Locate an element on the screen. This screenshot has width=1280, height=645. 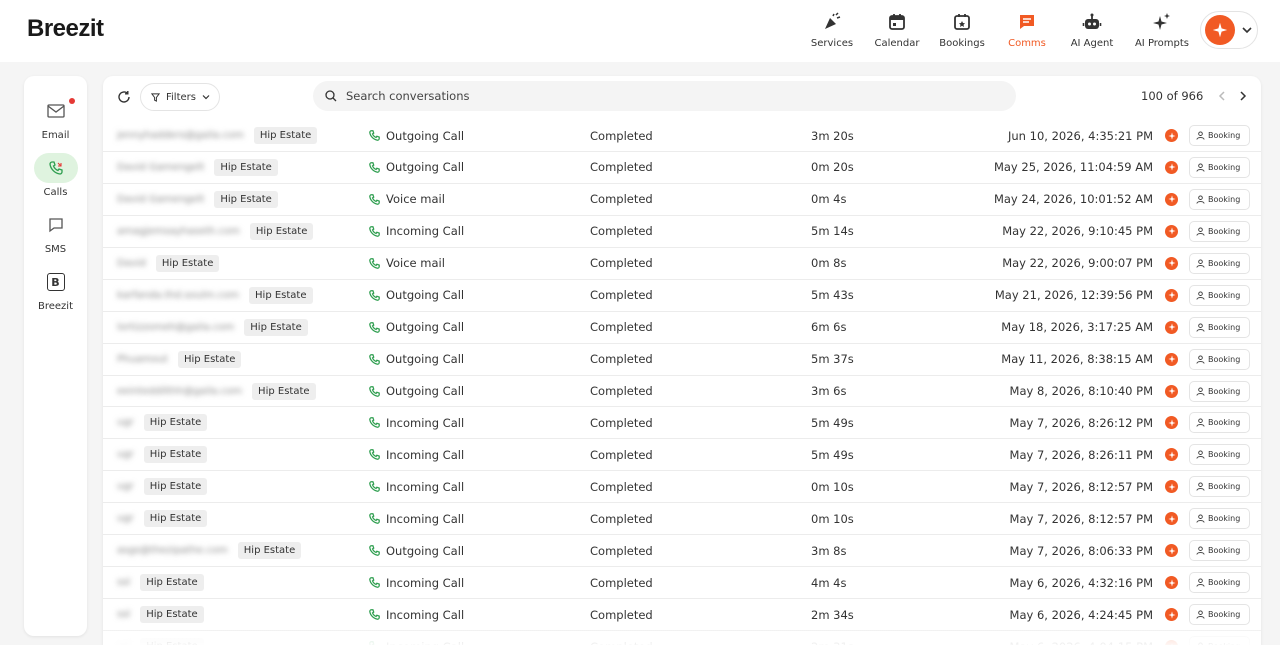
chevron-left-icon is located at coordinates (1222, 96).